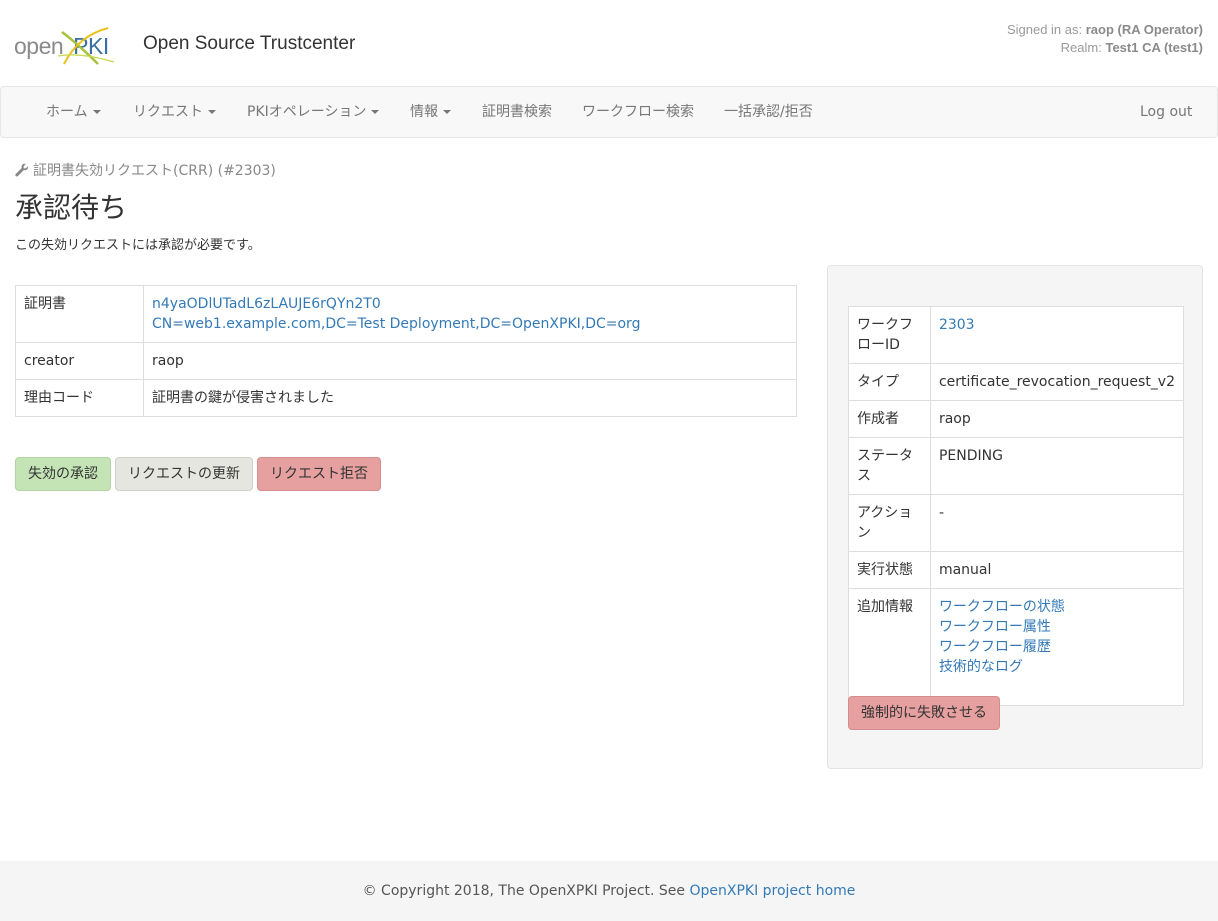  I want to click on table-row: ワークフローID 2303, so click(1016, 335).